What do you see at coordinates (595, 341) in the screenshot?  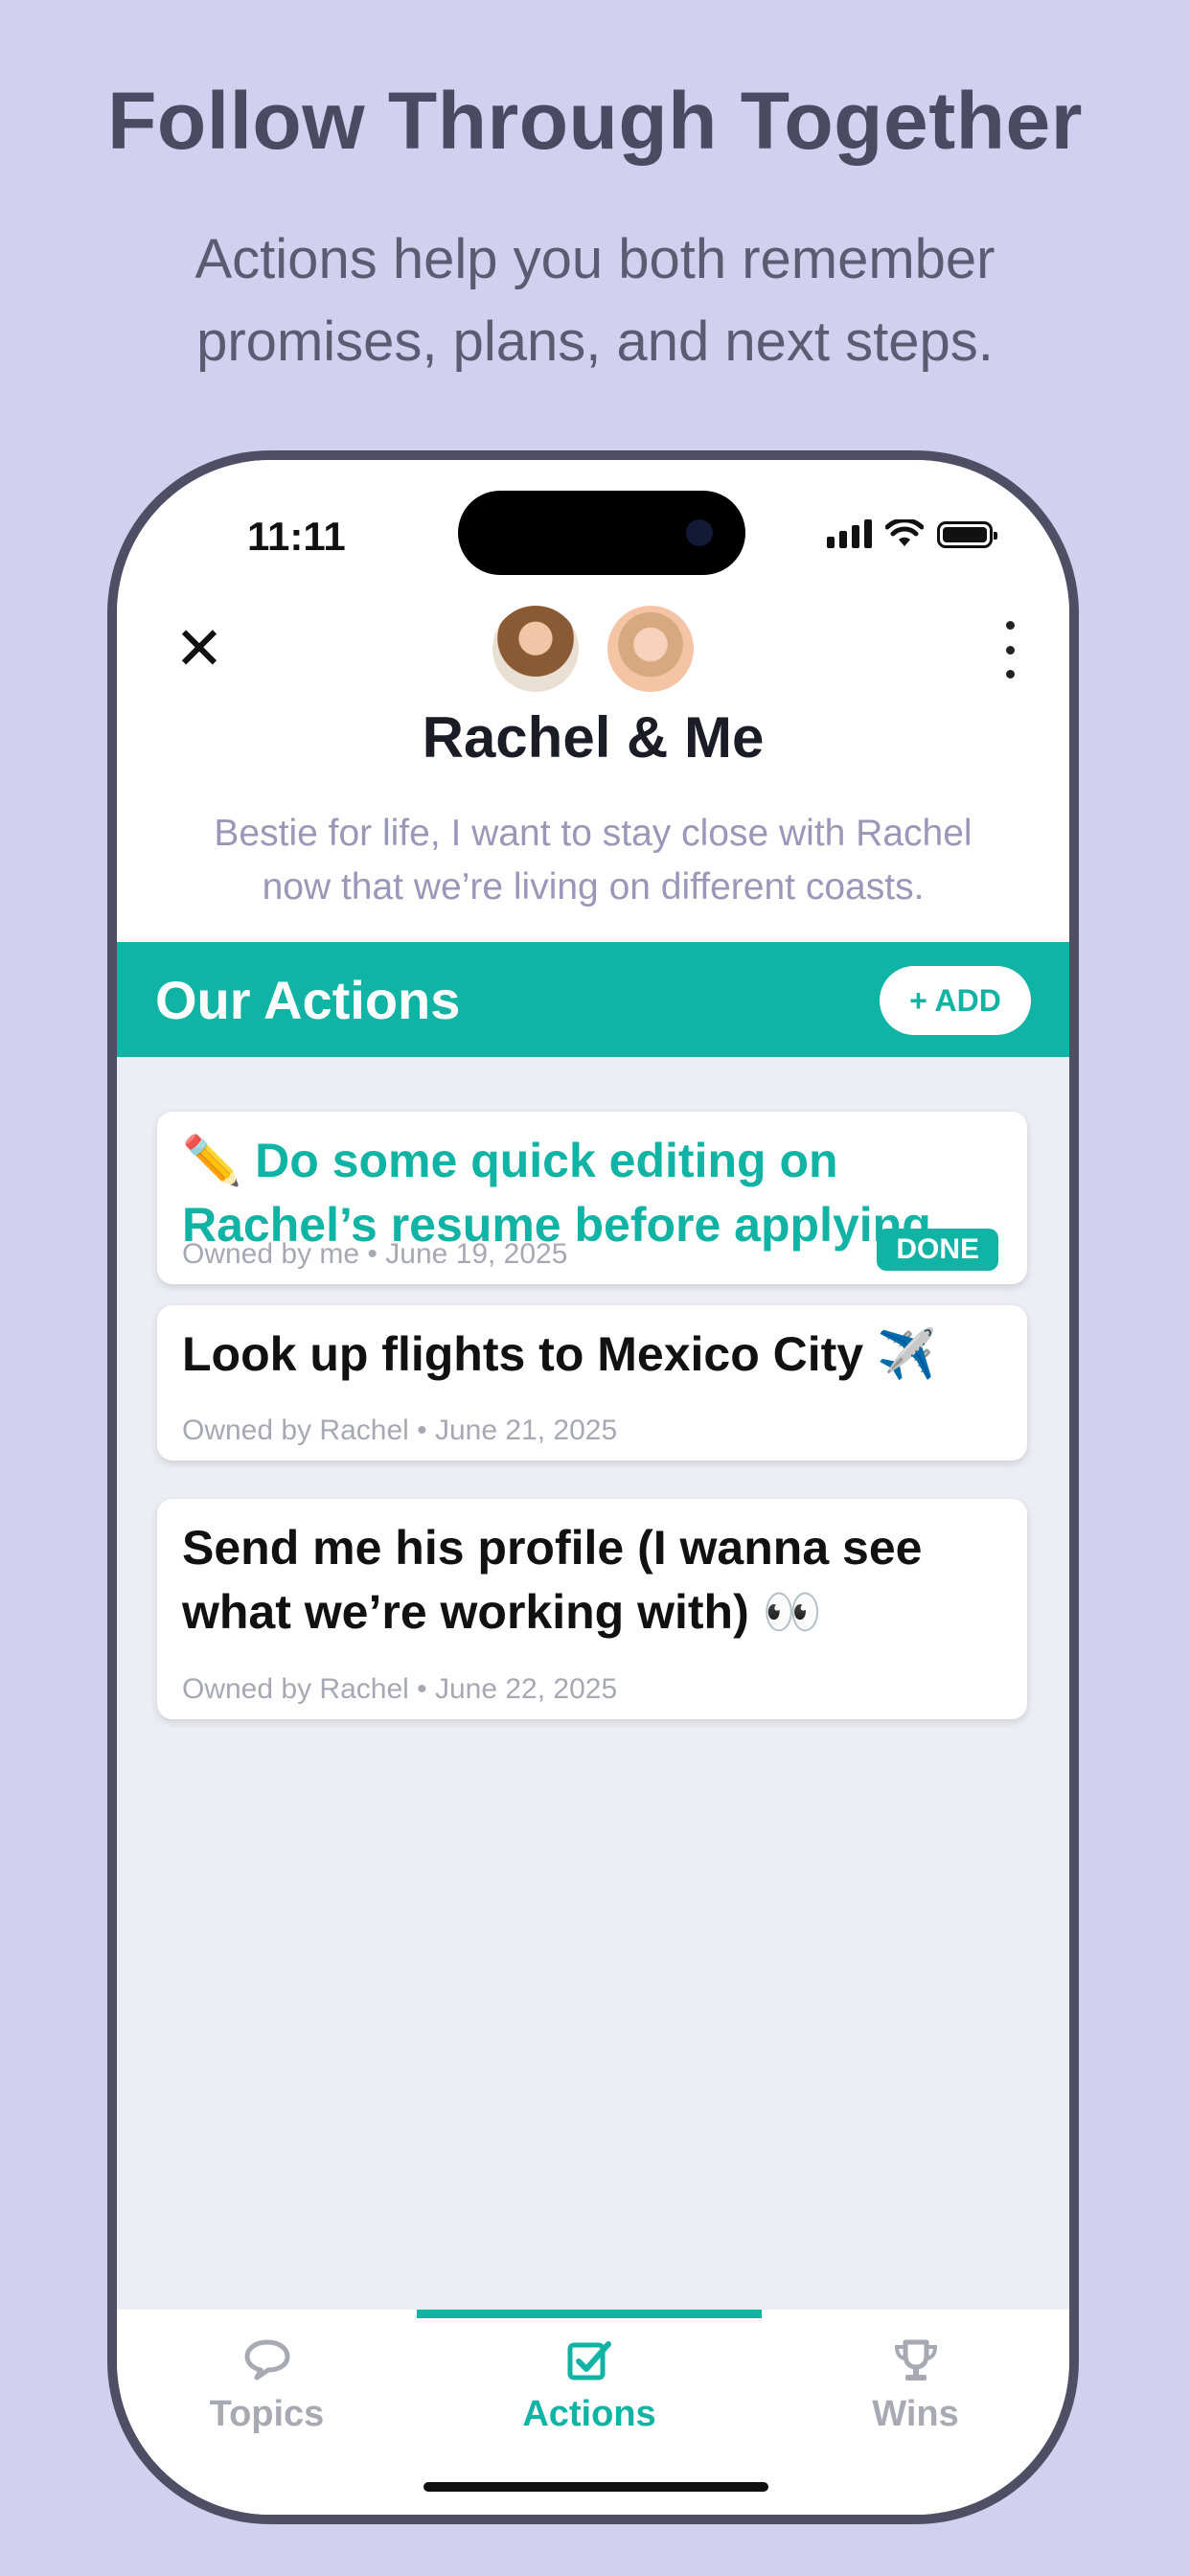 I see `promo-subline-line2: promises, plans, and next steps.` at bounding box center [595, 341].